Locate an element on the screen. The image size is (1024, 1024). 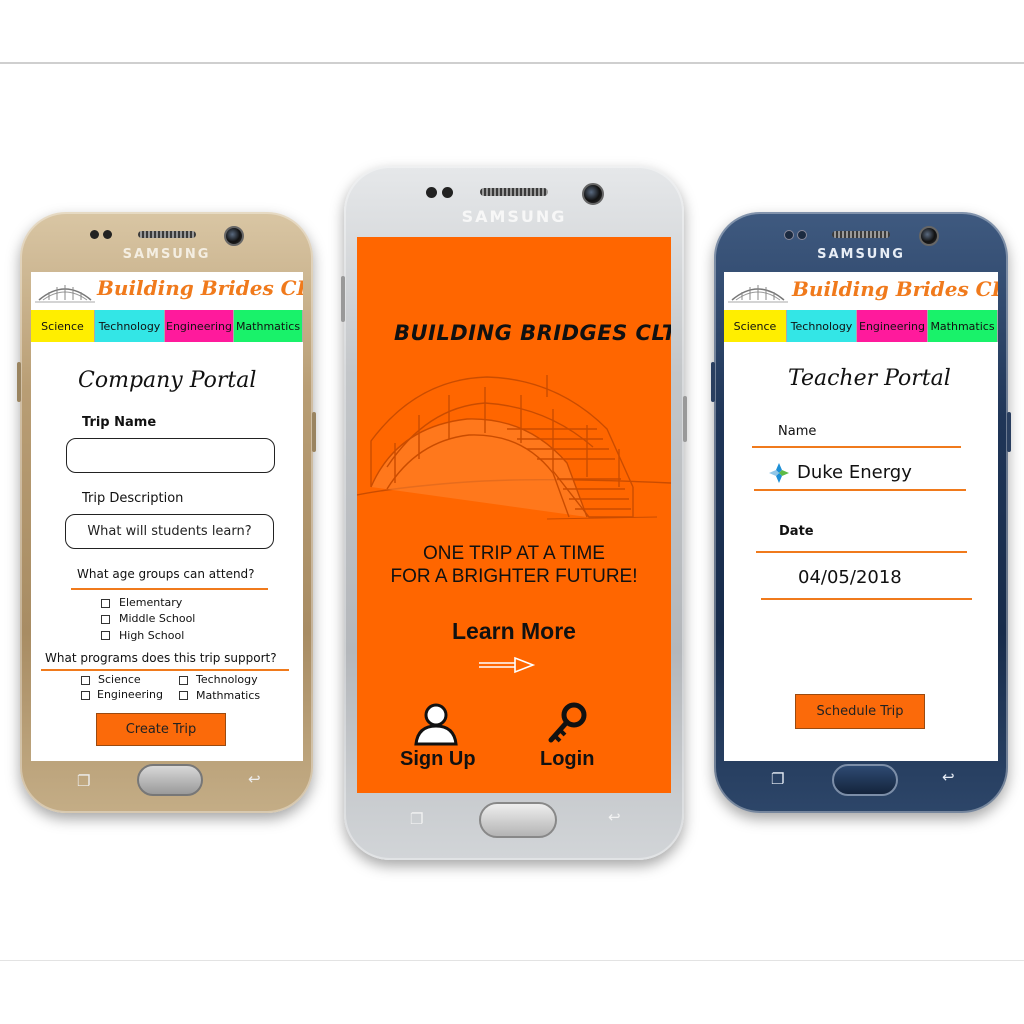
program-label: Mathmatics is located at coordinates (228, 695).